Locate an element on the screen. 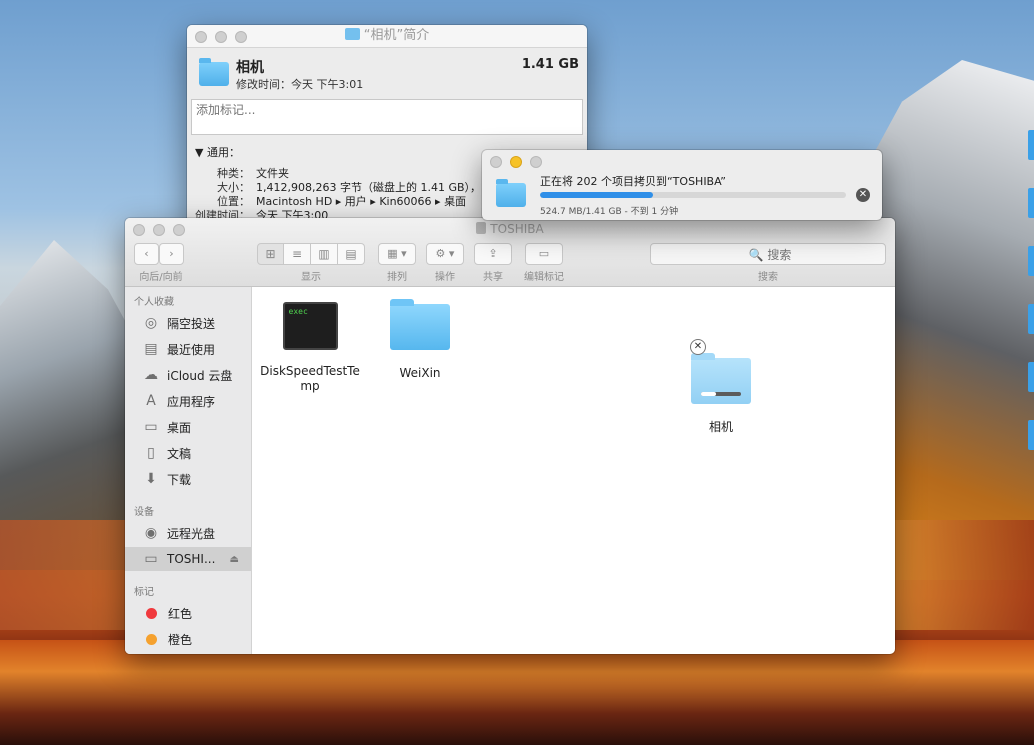 This screenshot has width=1034, height=745. gear-icon: ⚙ ▾ is located at coordinates (445, 253).